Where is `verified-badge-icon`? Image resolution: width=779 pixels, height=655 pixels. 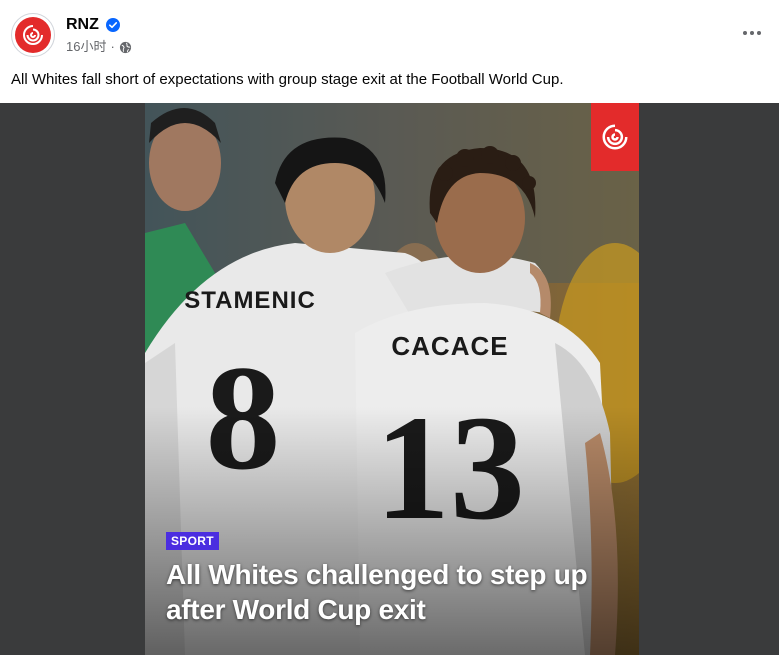 verified-badge-icon is located at coordinates (113, 25).